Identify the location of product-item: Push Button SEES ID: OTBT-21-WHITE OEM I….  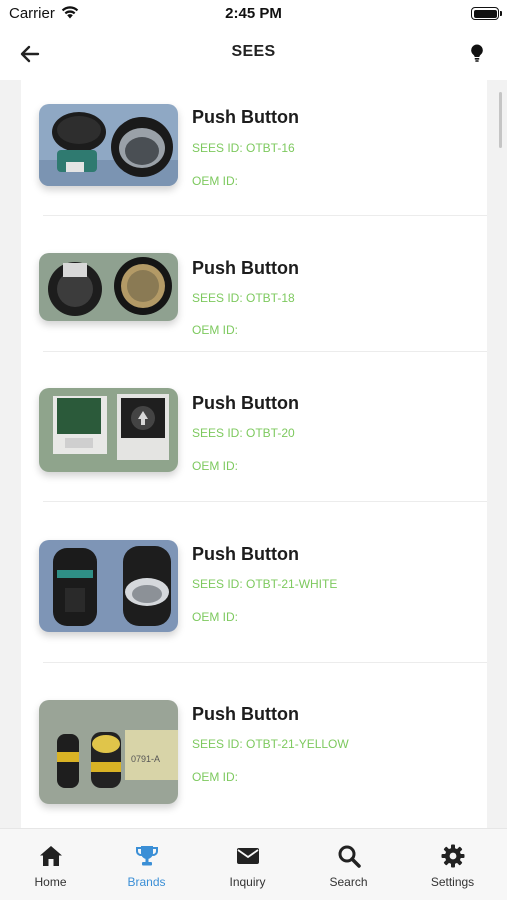
(254, 600).